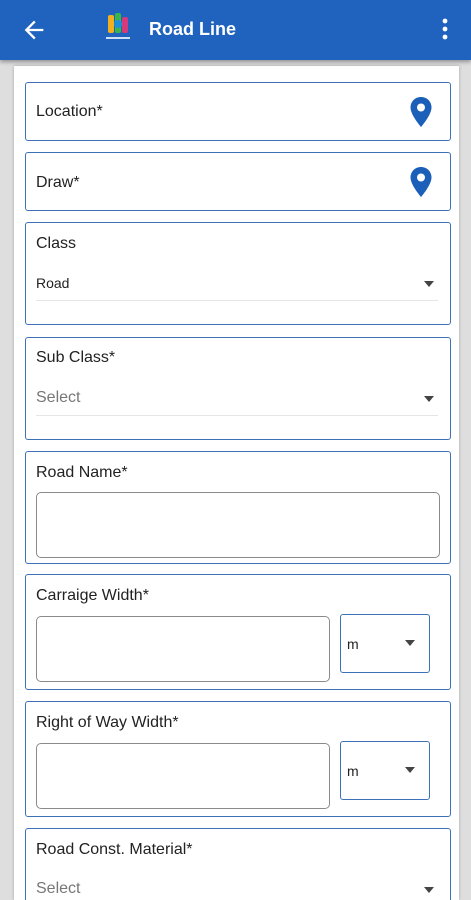 This screenshot has height=900, width=471. Describe the element at coordinates (76, 357) in the screenshot. I see `sub-class-label: Sub Class*` at that location.